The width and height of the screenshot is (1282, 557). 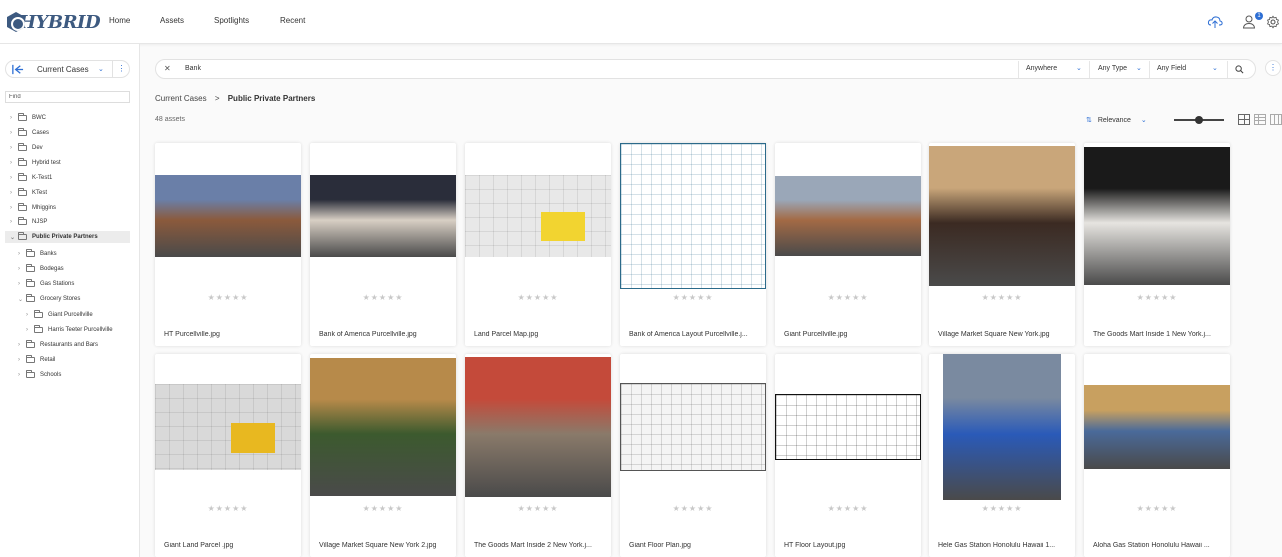 I want to click on tree-folder: › Schools, so click(x=39, y=375).